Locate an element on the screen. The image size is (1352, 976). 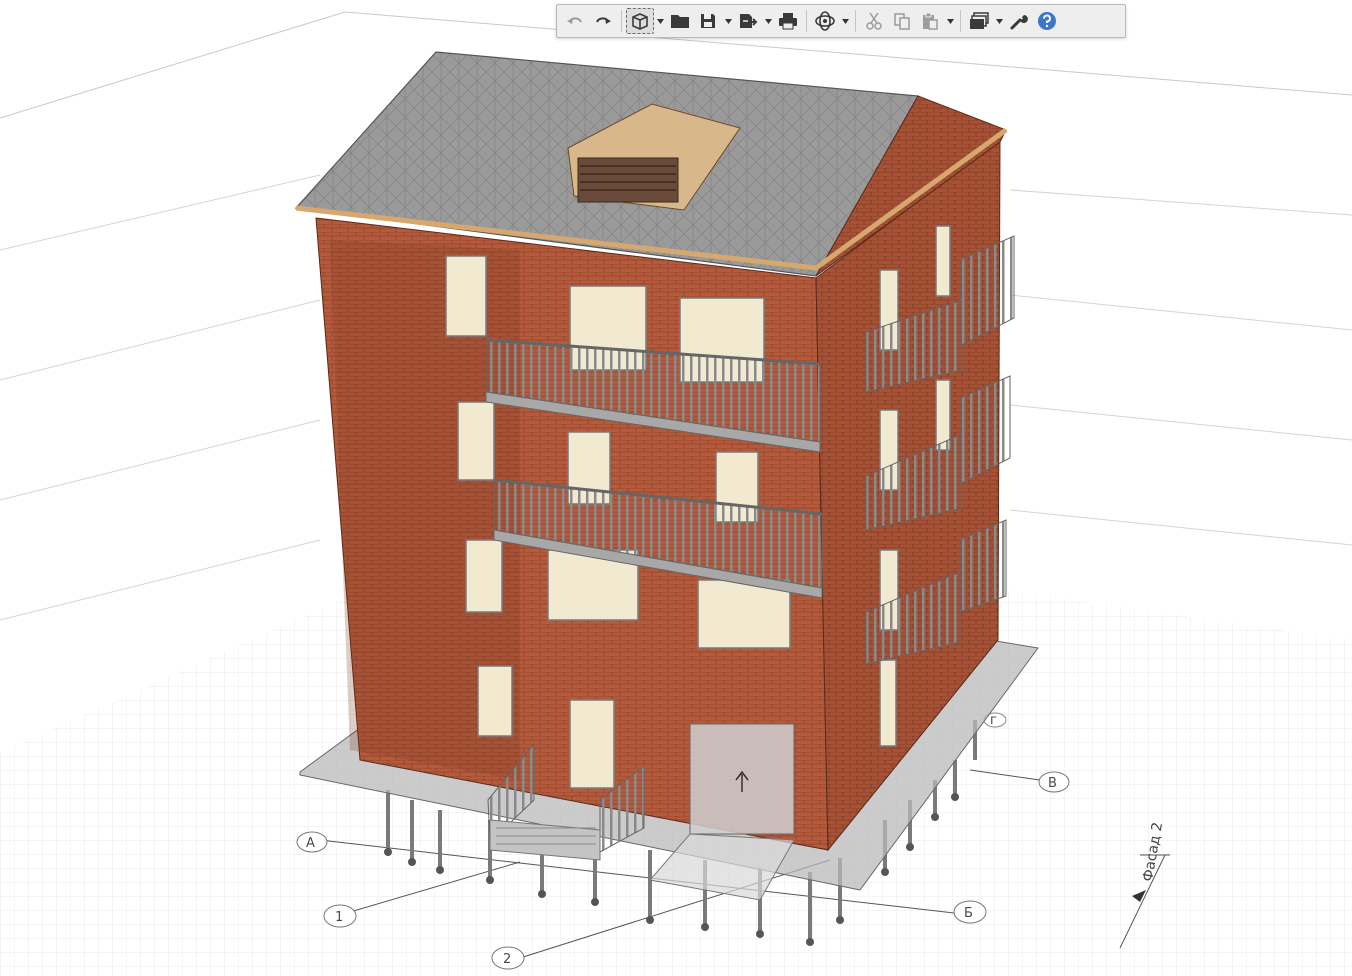
undo-button is located at coordinates (575, 21).